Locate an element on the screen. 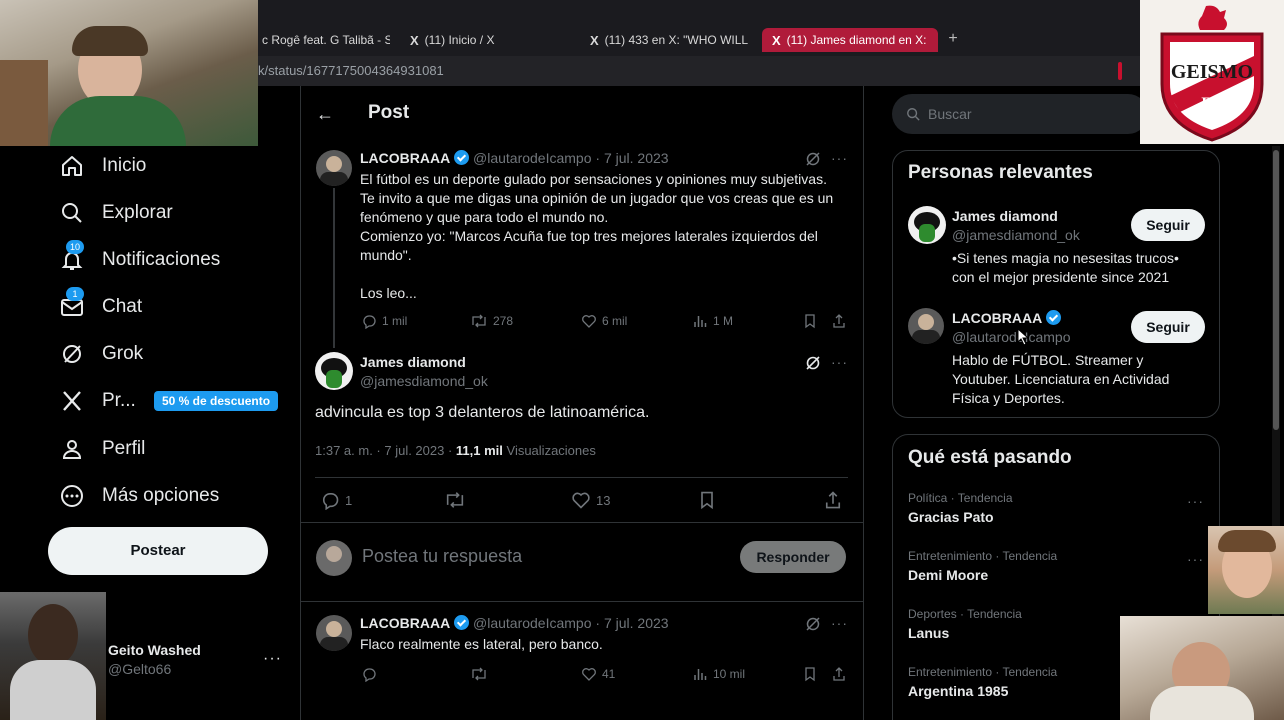  trend-category: Entretenimiento · Tendencia is located at coordinates (983, 556).